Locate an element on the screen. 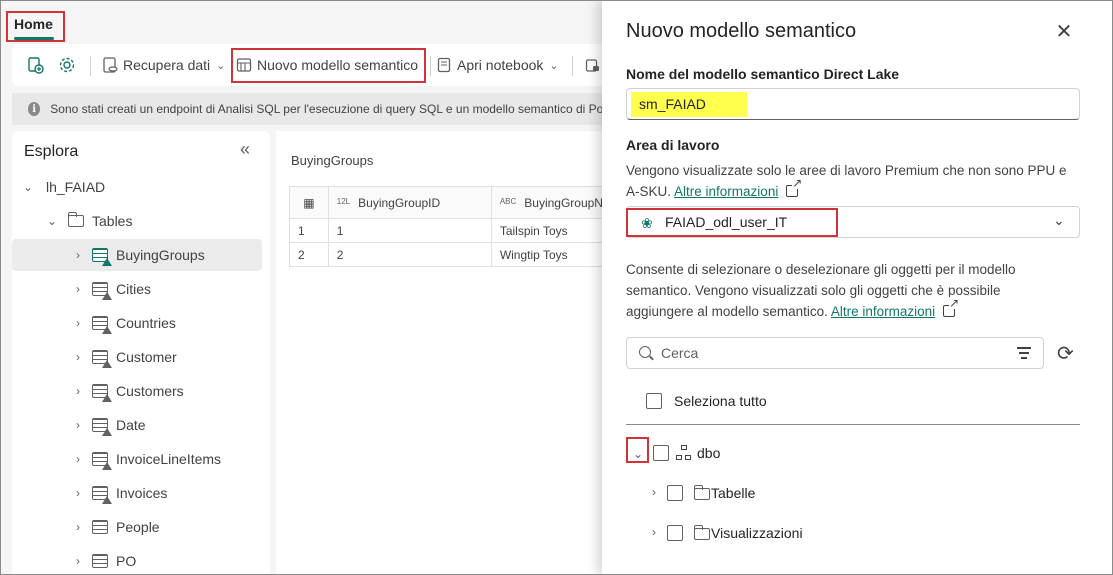 The height and width of the screenshot is (575, 1113). annotation-box-expand is located at coordinates (637, 450).